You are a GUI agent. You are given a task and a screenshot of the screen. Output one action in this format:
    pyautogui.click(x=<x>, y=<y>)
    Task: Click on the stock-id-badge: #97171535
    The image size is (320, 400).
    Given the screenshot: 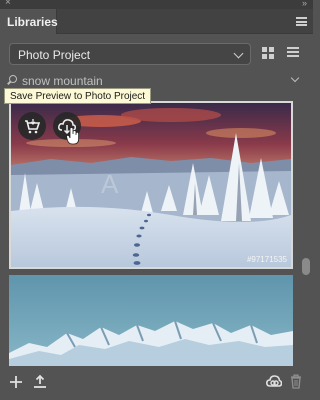 What is the action you would take?
    pyautogui.click(x=266, y=259)
    